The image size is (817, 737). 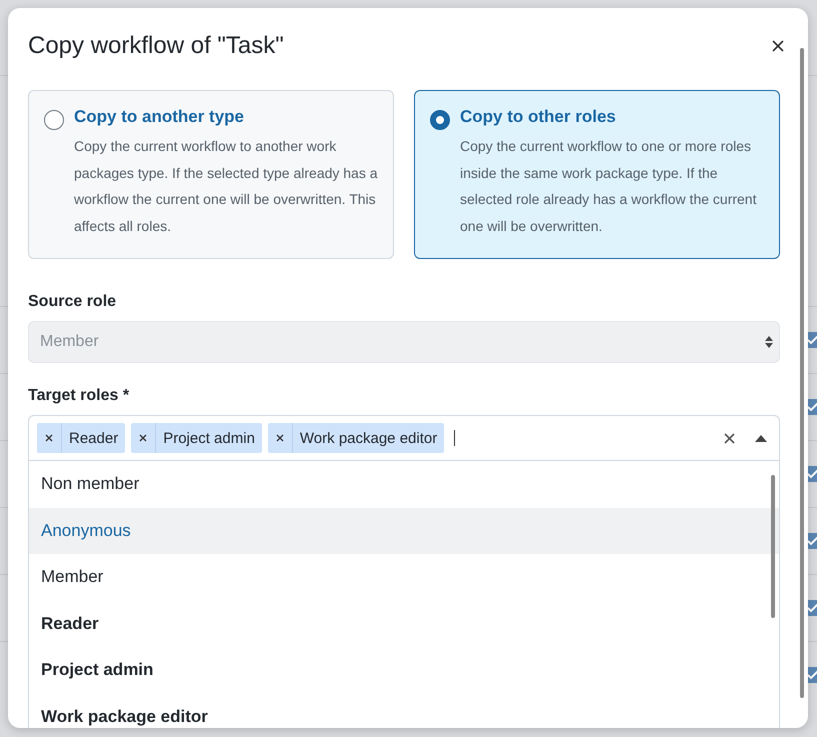 I want to click on text-cursor, so click(x=455, y=438).